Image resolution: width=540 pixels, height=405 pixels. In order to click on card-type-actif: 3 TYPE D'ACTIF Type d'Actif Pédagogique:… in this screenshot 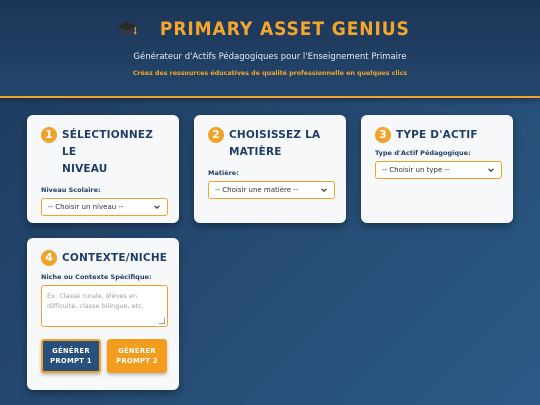, I will do `click(437, 169)`.